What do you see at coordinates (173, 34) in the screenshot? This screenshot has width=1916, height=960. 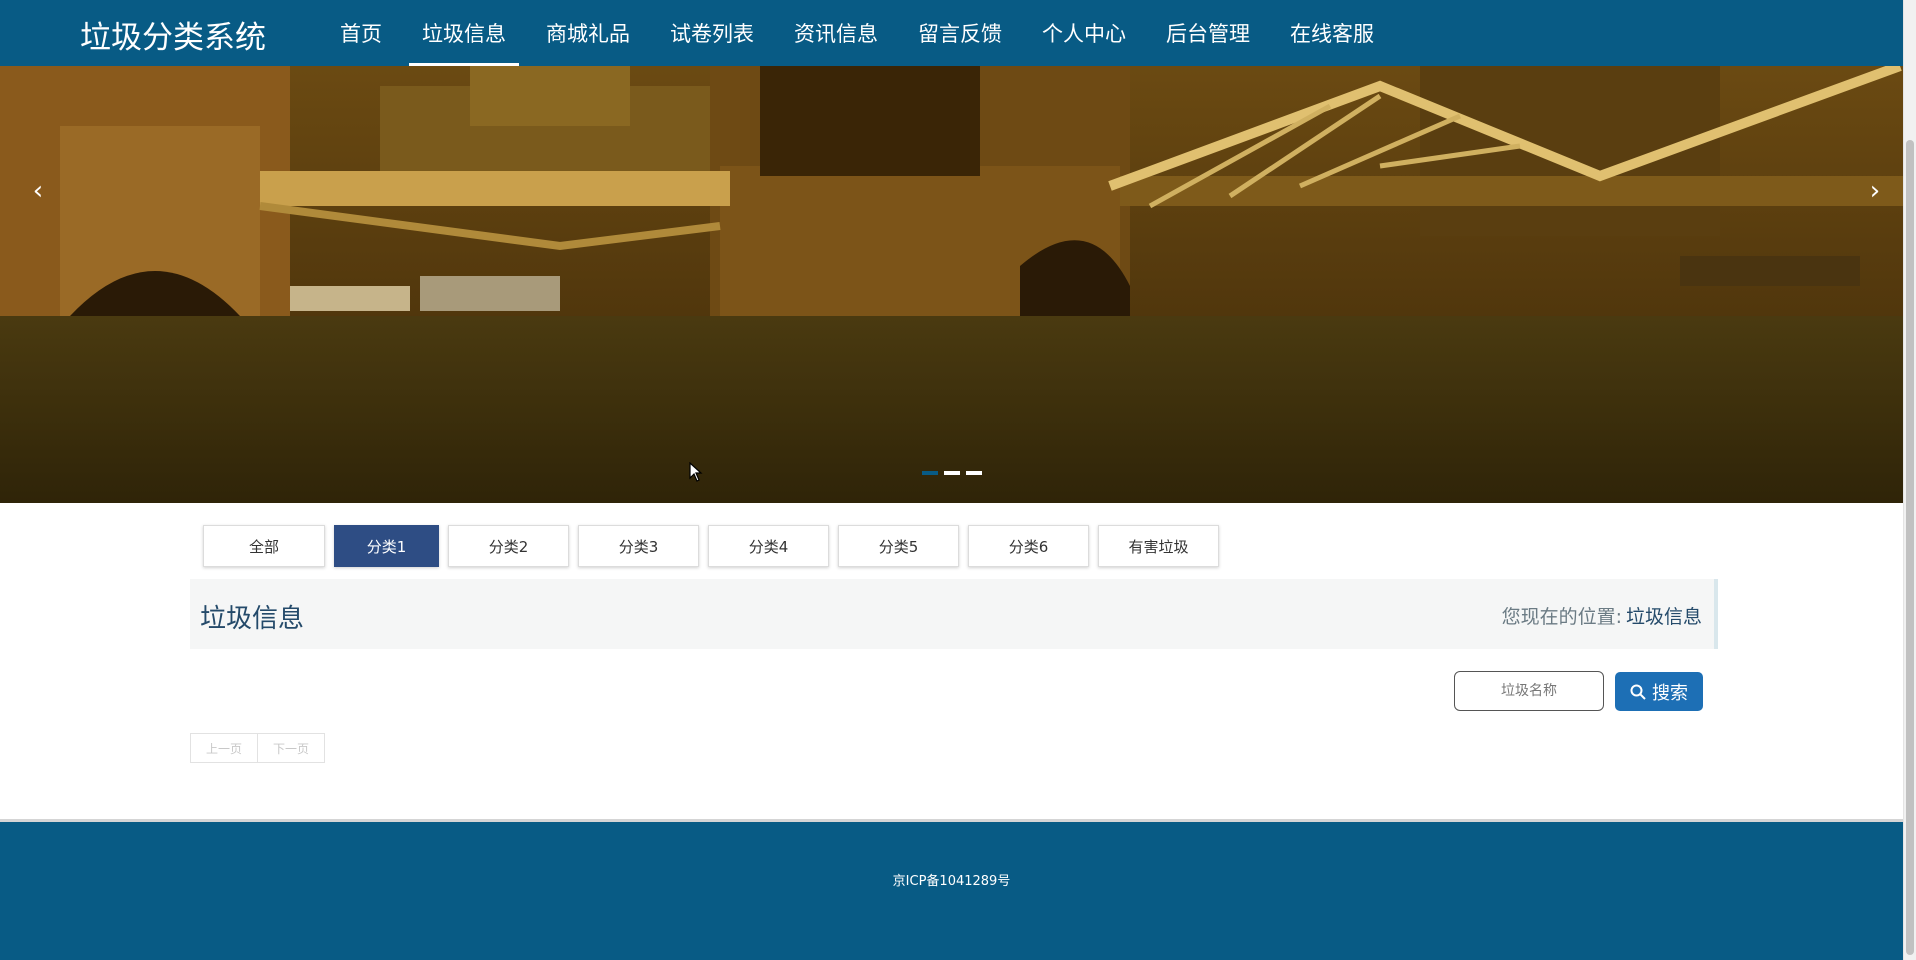 I see `site-logo: 垃圾分类系统` at bounding box center [173, 34].